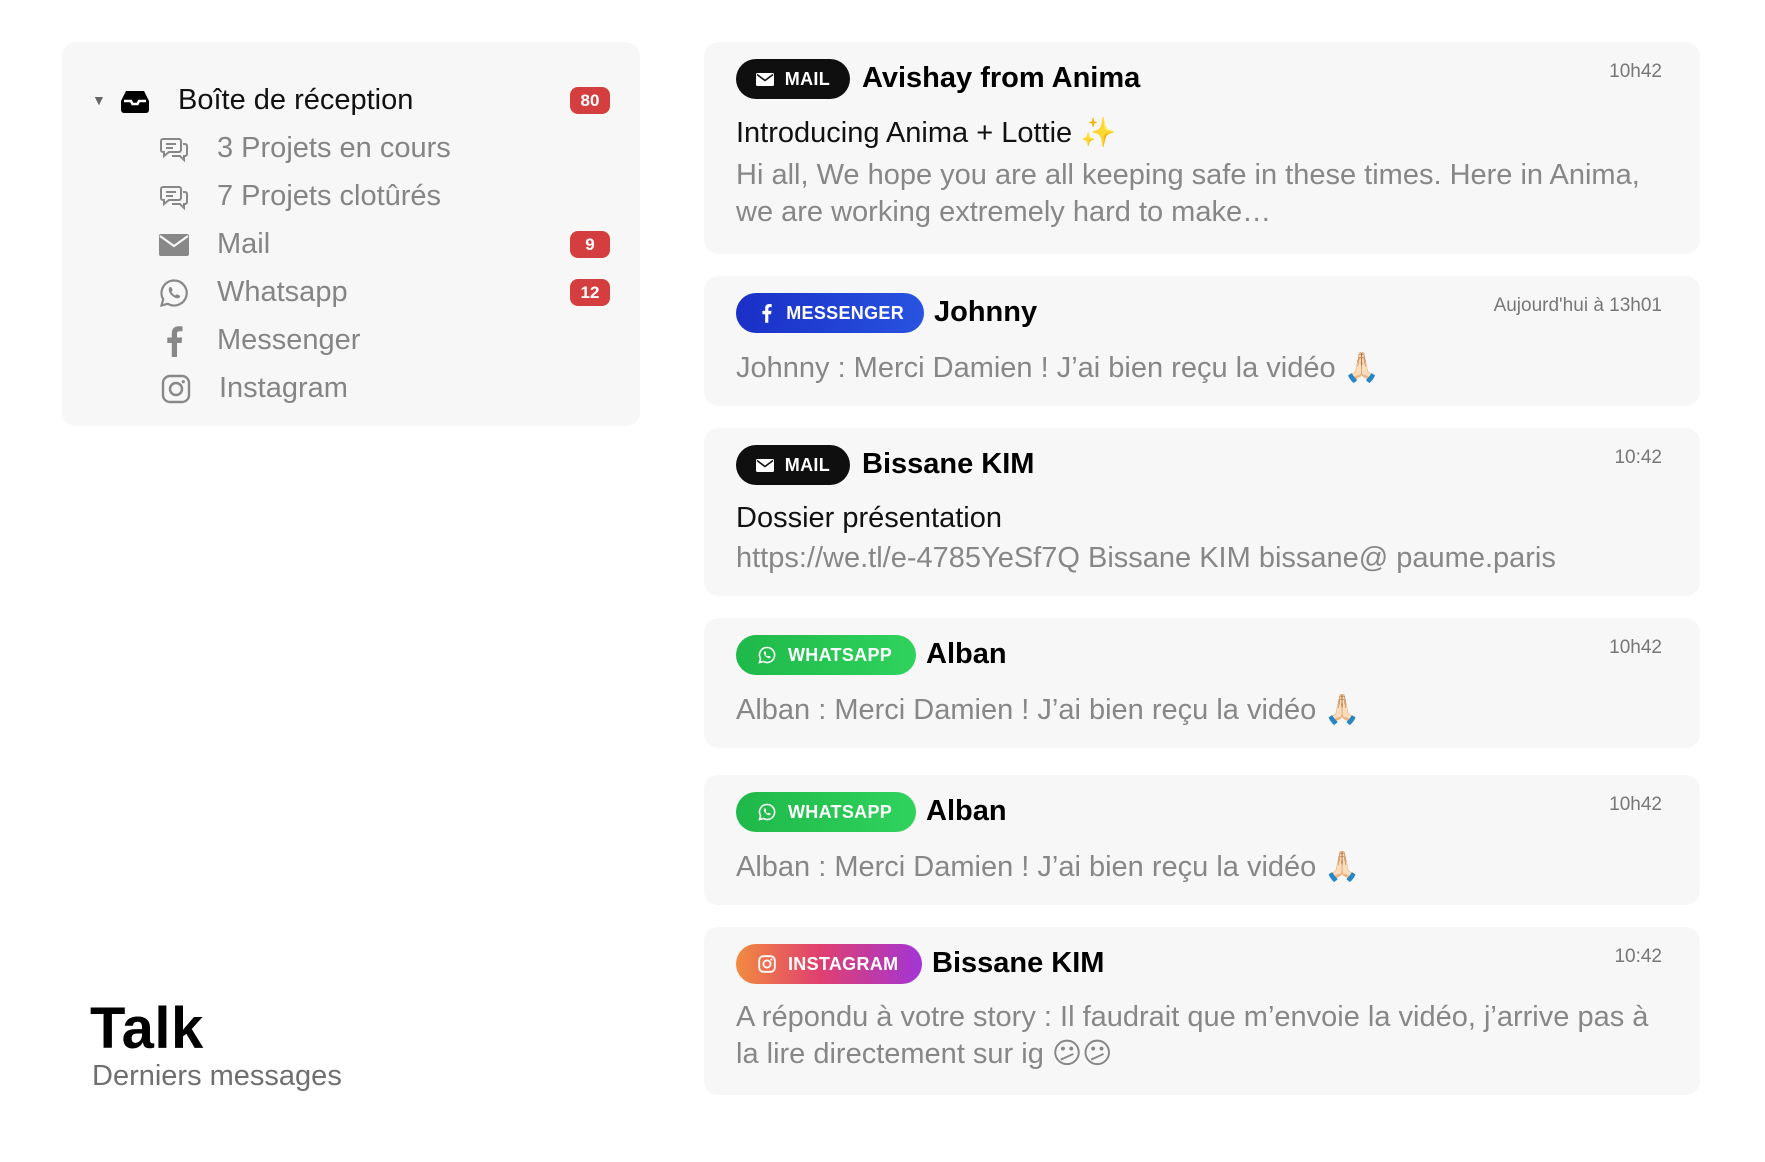  I want to click on page-subtitle: Derniers messages, so click(217, 1076).